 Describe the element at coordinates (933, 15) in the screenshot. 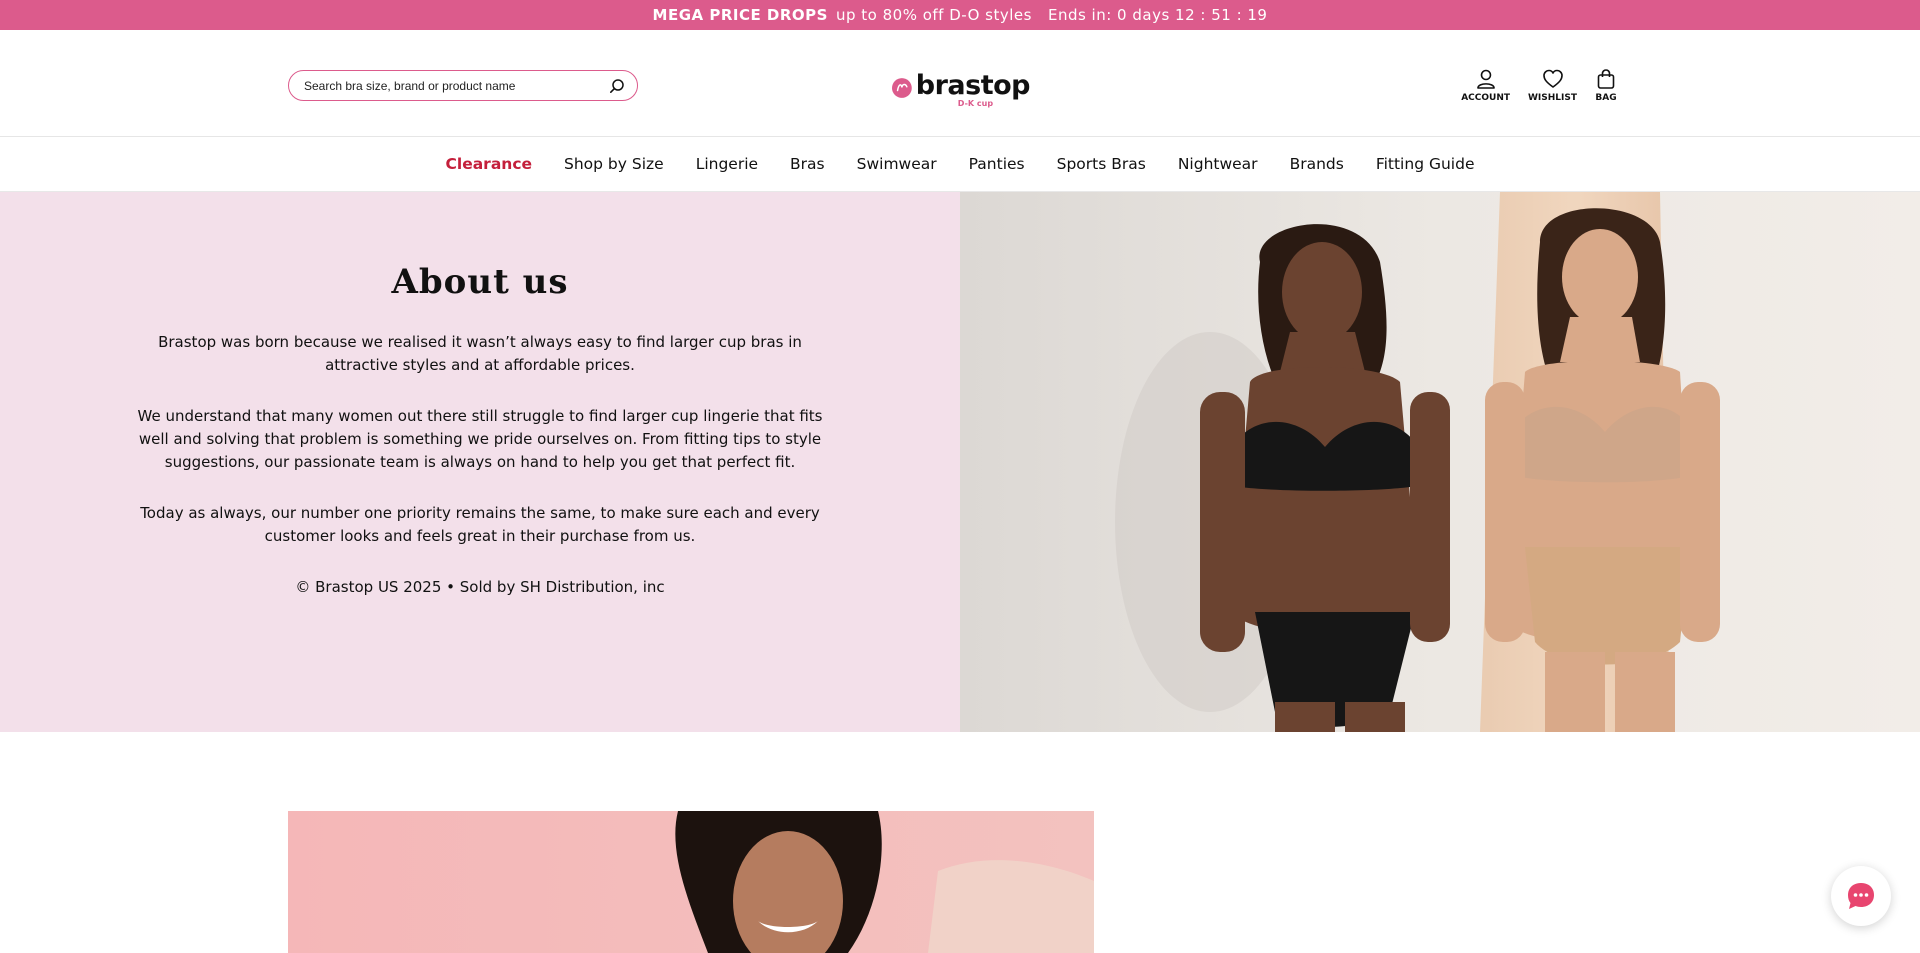

I see `promo-detail: up to 80% off D-O styles` at that location.